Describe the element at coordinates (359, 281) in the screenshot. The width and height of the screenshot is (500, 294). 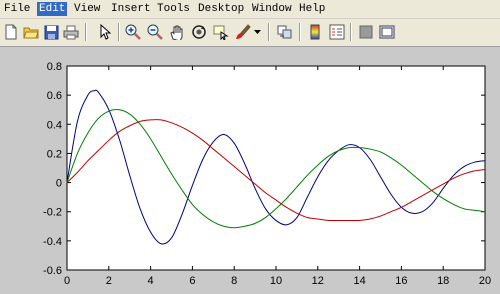
I see `x-tick-label: 14` at that location.